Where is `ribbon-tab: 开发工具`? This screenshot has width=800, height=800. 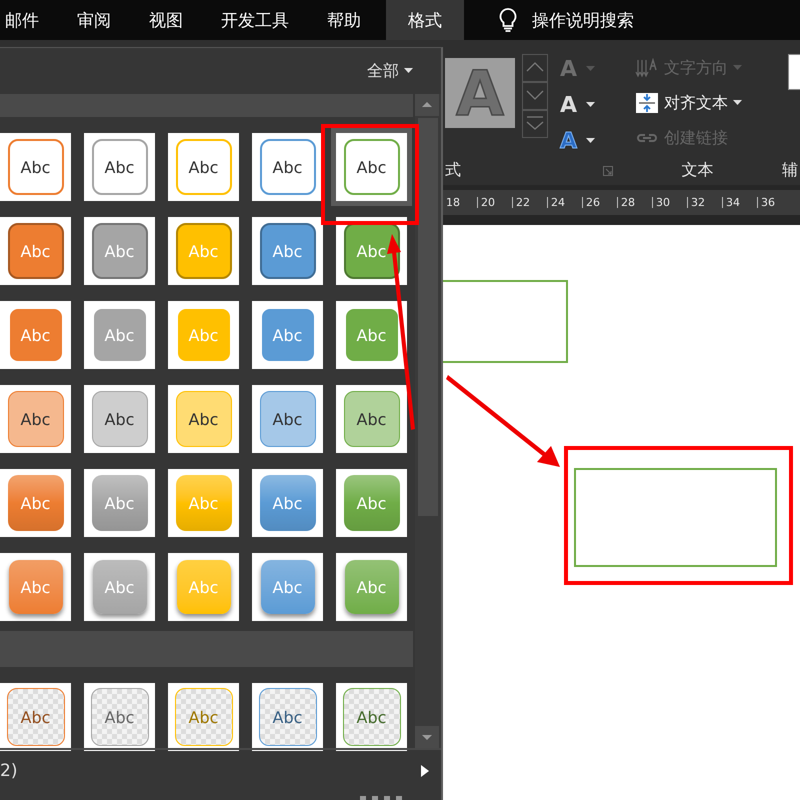 ribbon-tab: 开发工具 is located at coordinates (255, 20).